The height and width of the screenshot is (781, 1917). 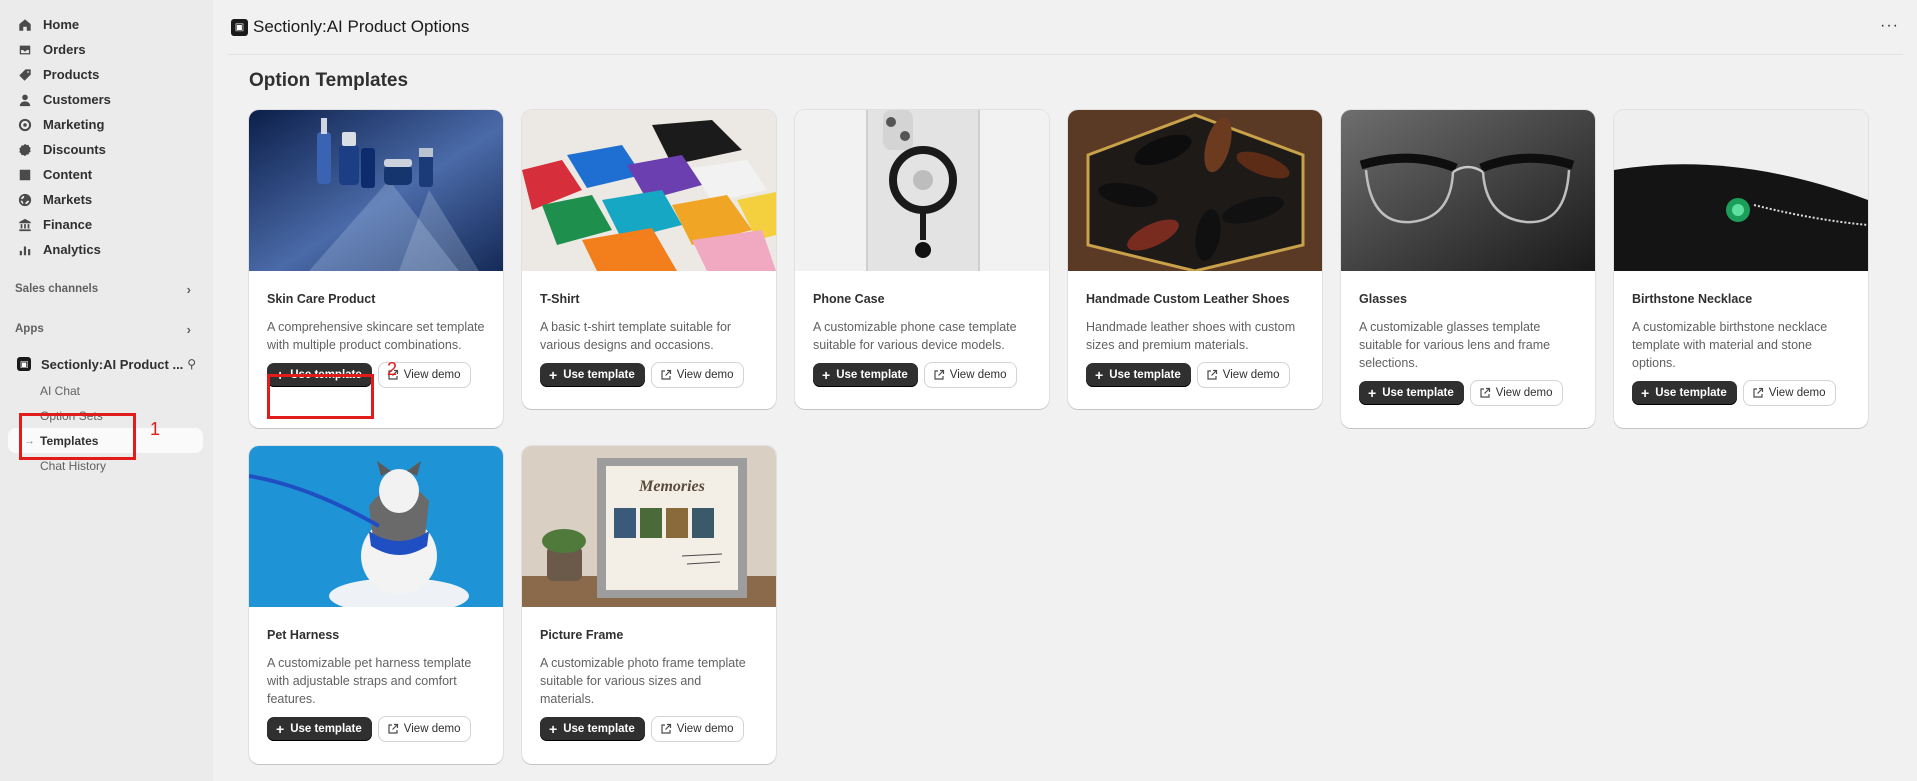 I want to click on subnav-ai-chat: AI Chat, so click(x=106, y=390).